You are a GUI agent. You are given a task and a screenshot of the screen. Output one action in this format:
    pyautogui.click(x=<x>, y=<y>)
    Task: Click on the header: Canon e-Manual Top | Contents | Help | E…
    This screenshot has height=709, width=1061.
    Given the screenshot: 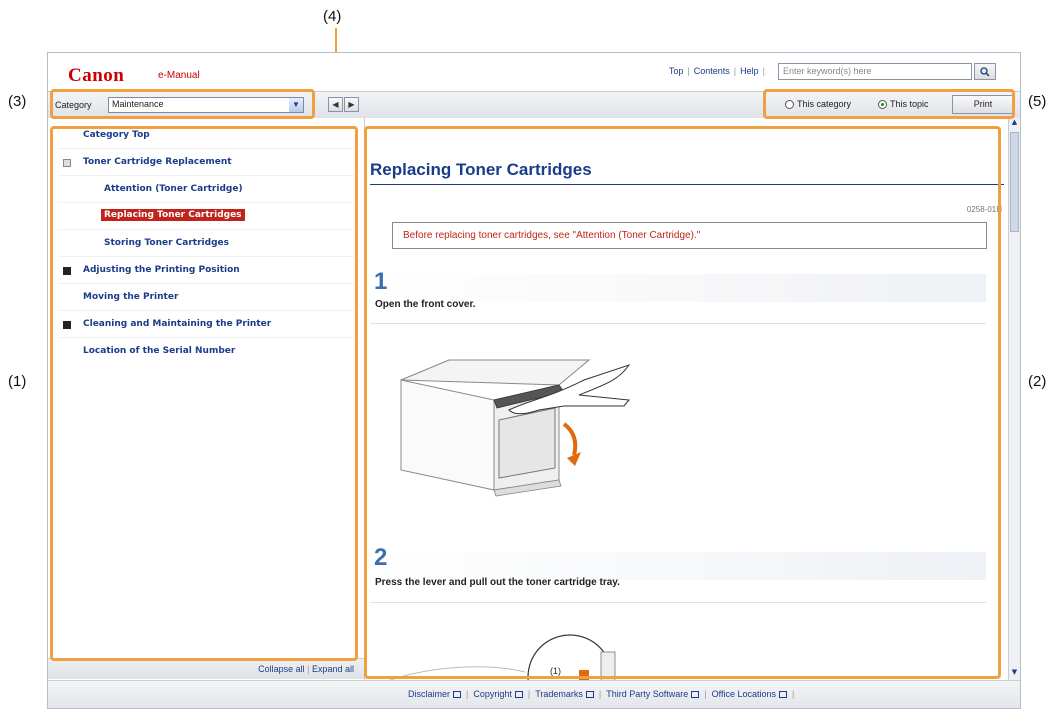 What is the action you would take?
    pyautogui.click(x=534, y=72)
    